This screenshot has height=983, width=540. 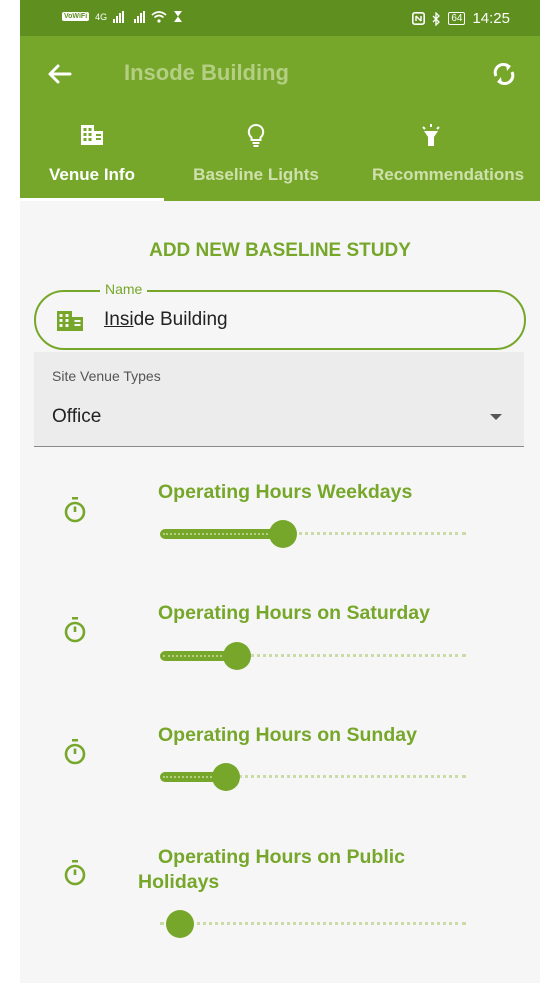 What do you see at coordinates (294, 613) in the screenshot?
I see `hours-label: Operating Hours on Saturday` at bounding box center [294, 613].